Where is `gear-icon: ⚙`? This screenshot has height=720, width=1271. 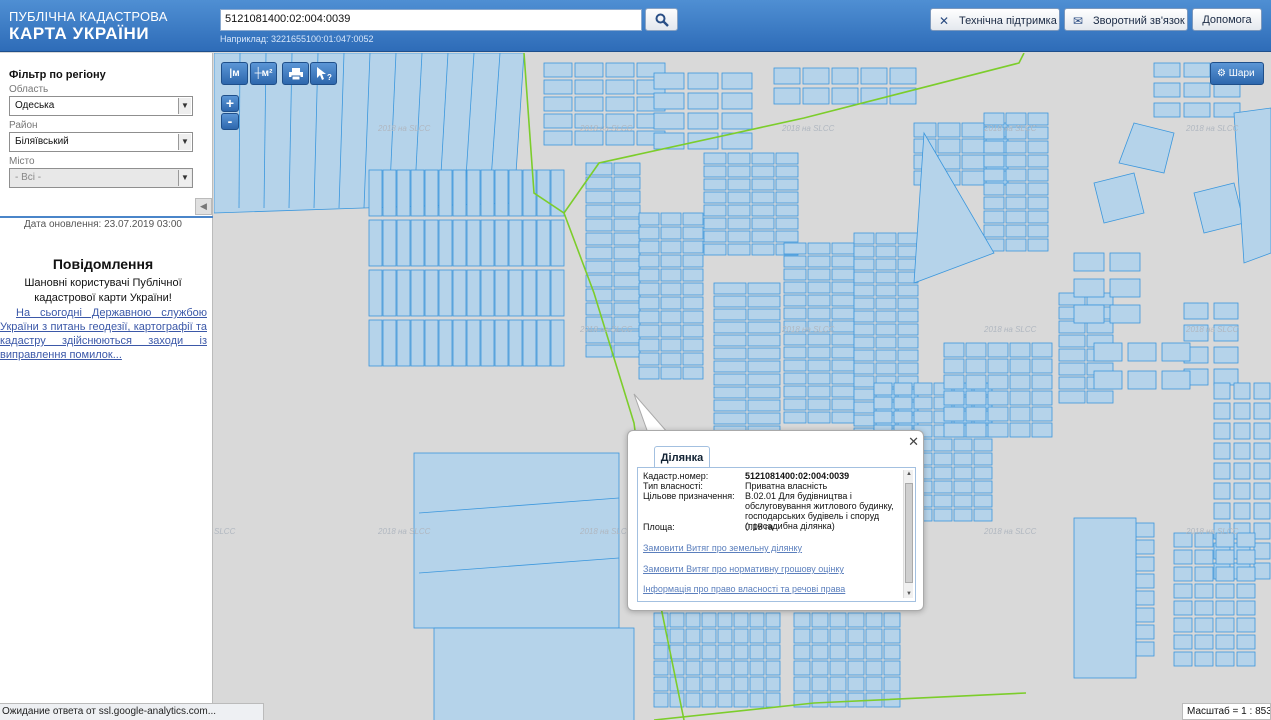 gear-icon: ⚙ is located at coordinates (1221, 73).